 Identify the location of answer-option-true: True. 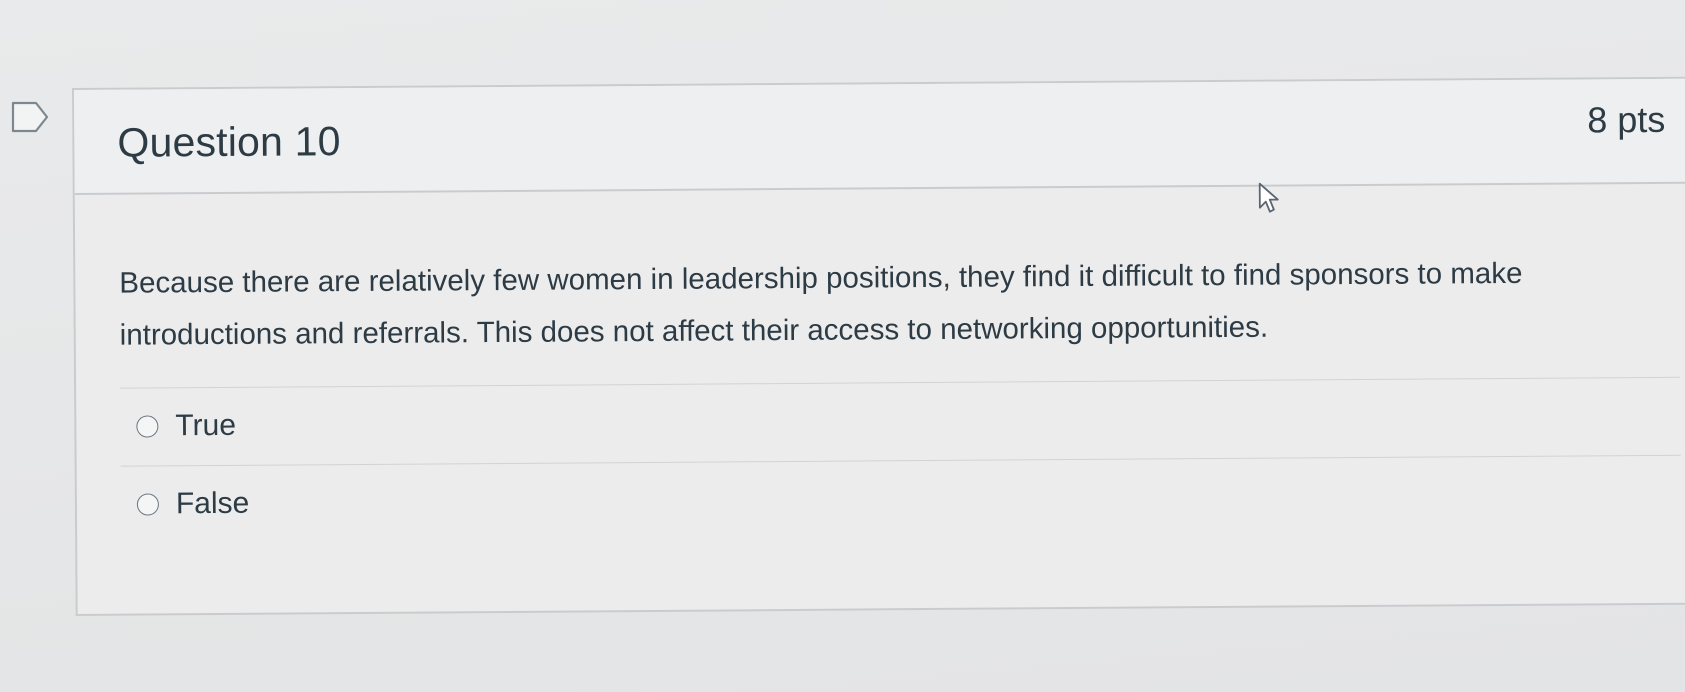
(186, 426).